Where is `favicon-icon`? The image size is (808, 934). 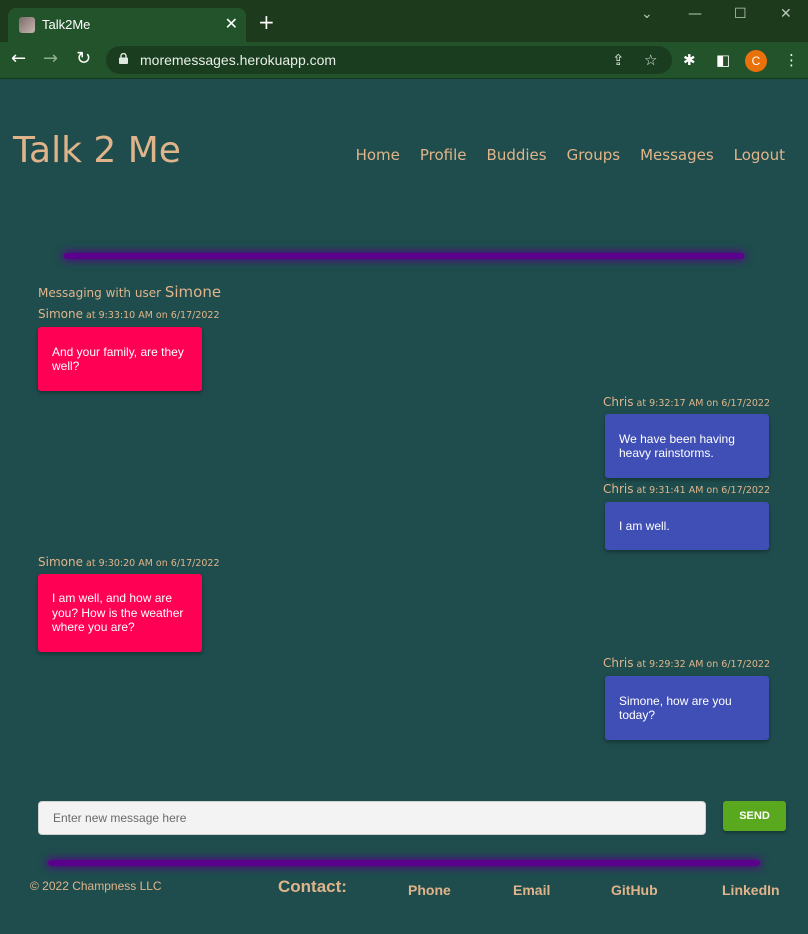 favicon-icon is located at coordinates (27, 25).